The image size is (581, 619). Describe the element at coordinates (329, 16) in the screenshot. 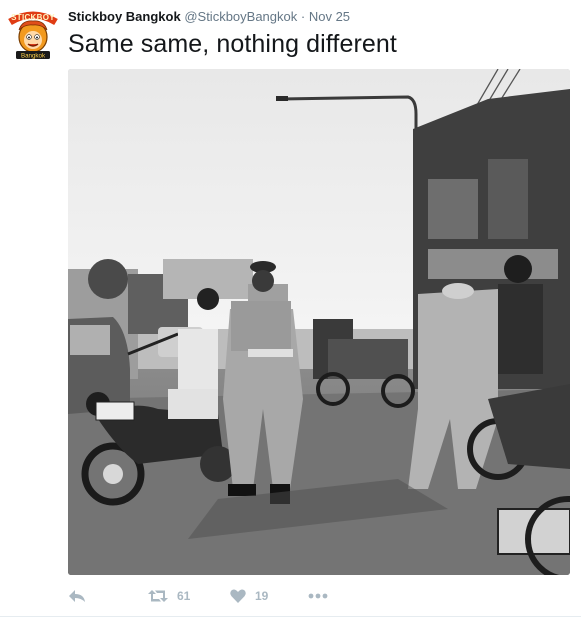

I see `tweet-timestamp: Nov 25` at that location.